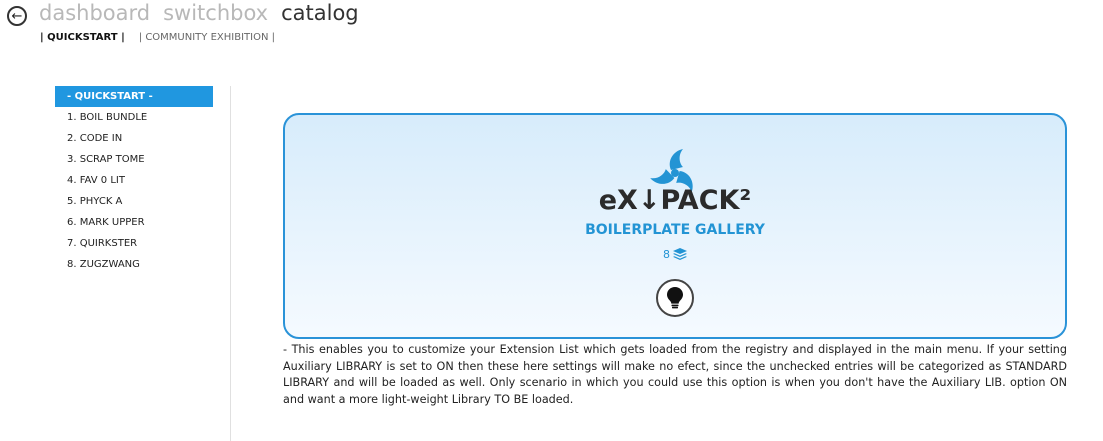  I want to click on nav-switchbox: switchbox, so click(215, 13).